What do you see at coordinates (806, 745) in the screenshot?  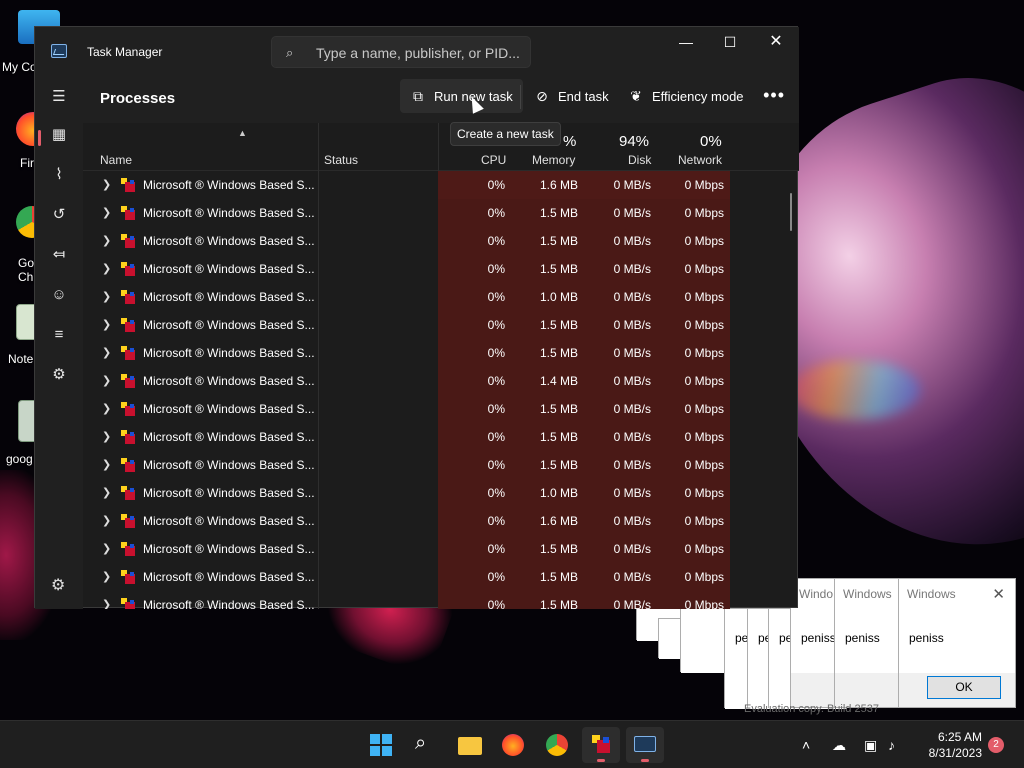 I see `chevron-up-icon: ˄` at bounding box center [806, 745].